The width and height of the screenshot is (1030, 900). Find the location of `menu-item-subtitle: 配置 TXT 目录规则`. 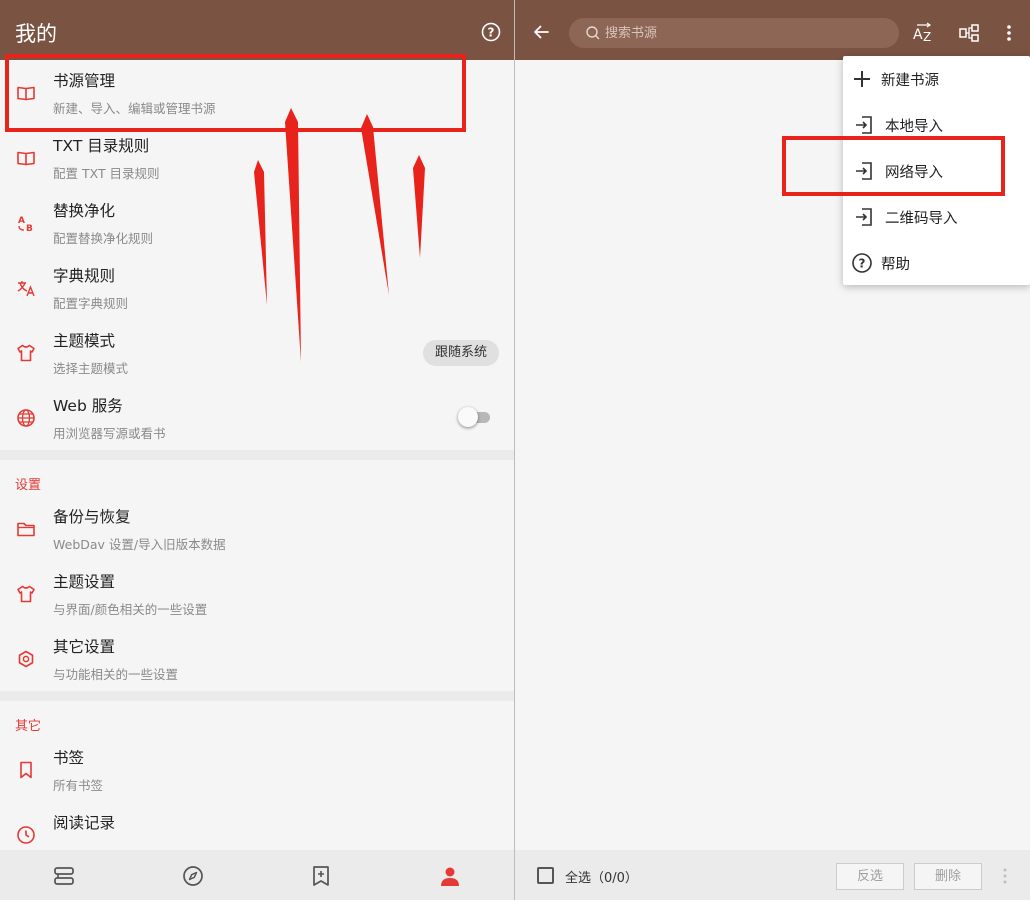

menu-item-subtitle: 配置 TXT 目录规则 is located at coordinates (106, 173).